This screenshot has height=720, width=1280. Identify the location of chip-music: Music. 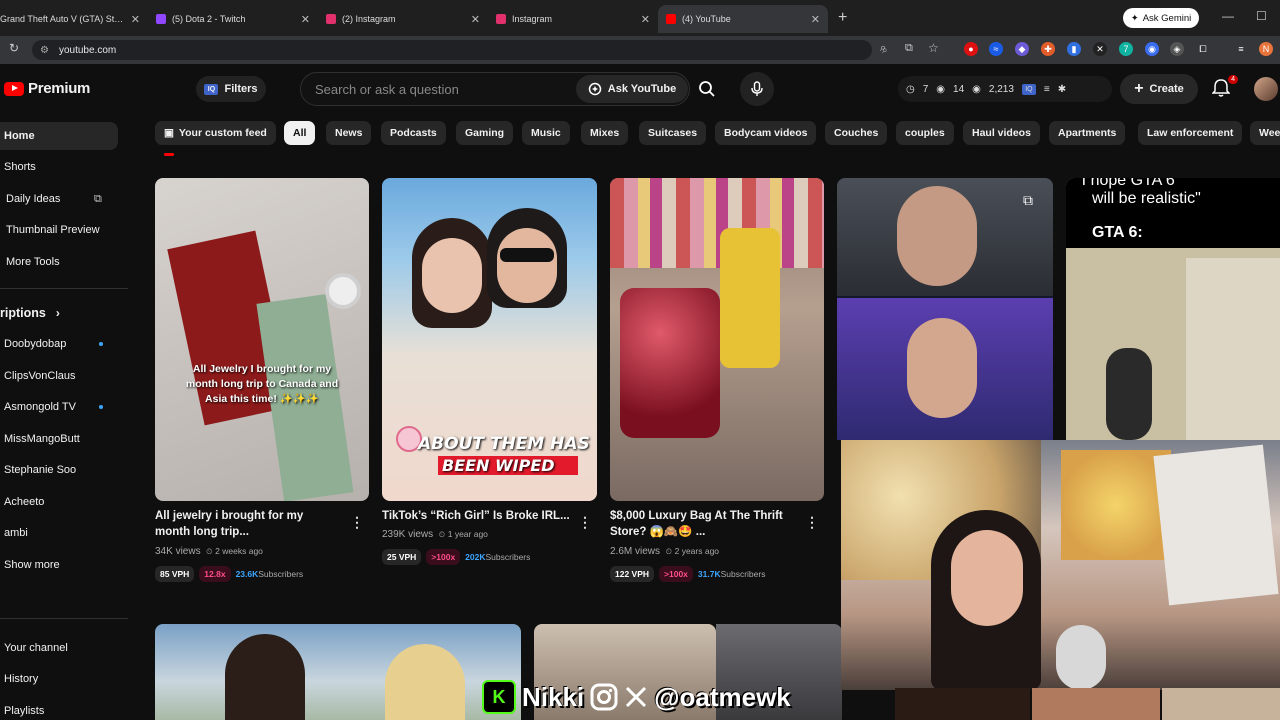
(546, 133).